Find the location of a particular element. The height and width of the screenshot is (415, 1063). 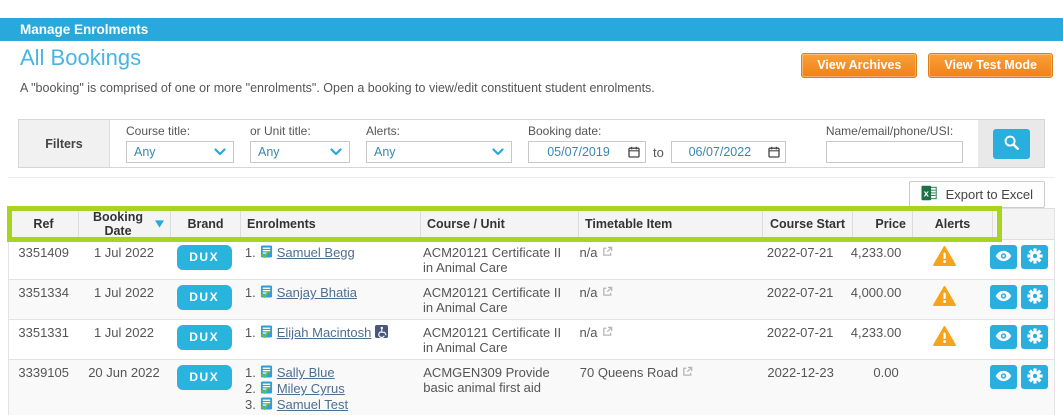

export-to-excel-button: x Export to Excel is located at coordinates (976, 194).